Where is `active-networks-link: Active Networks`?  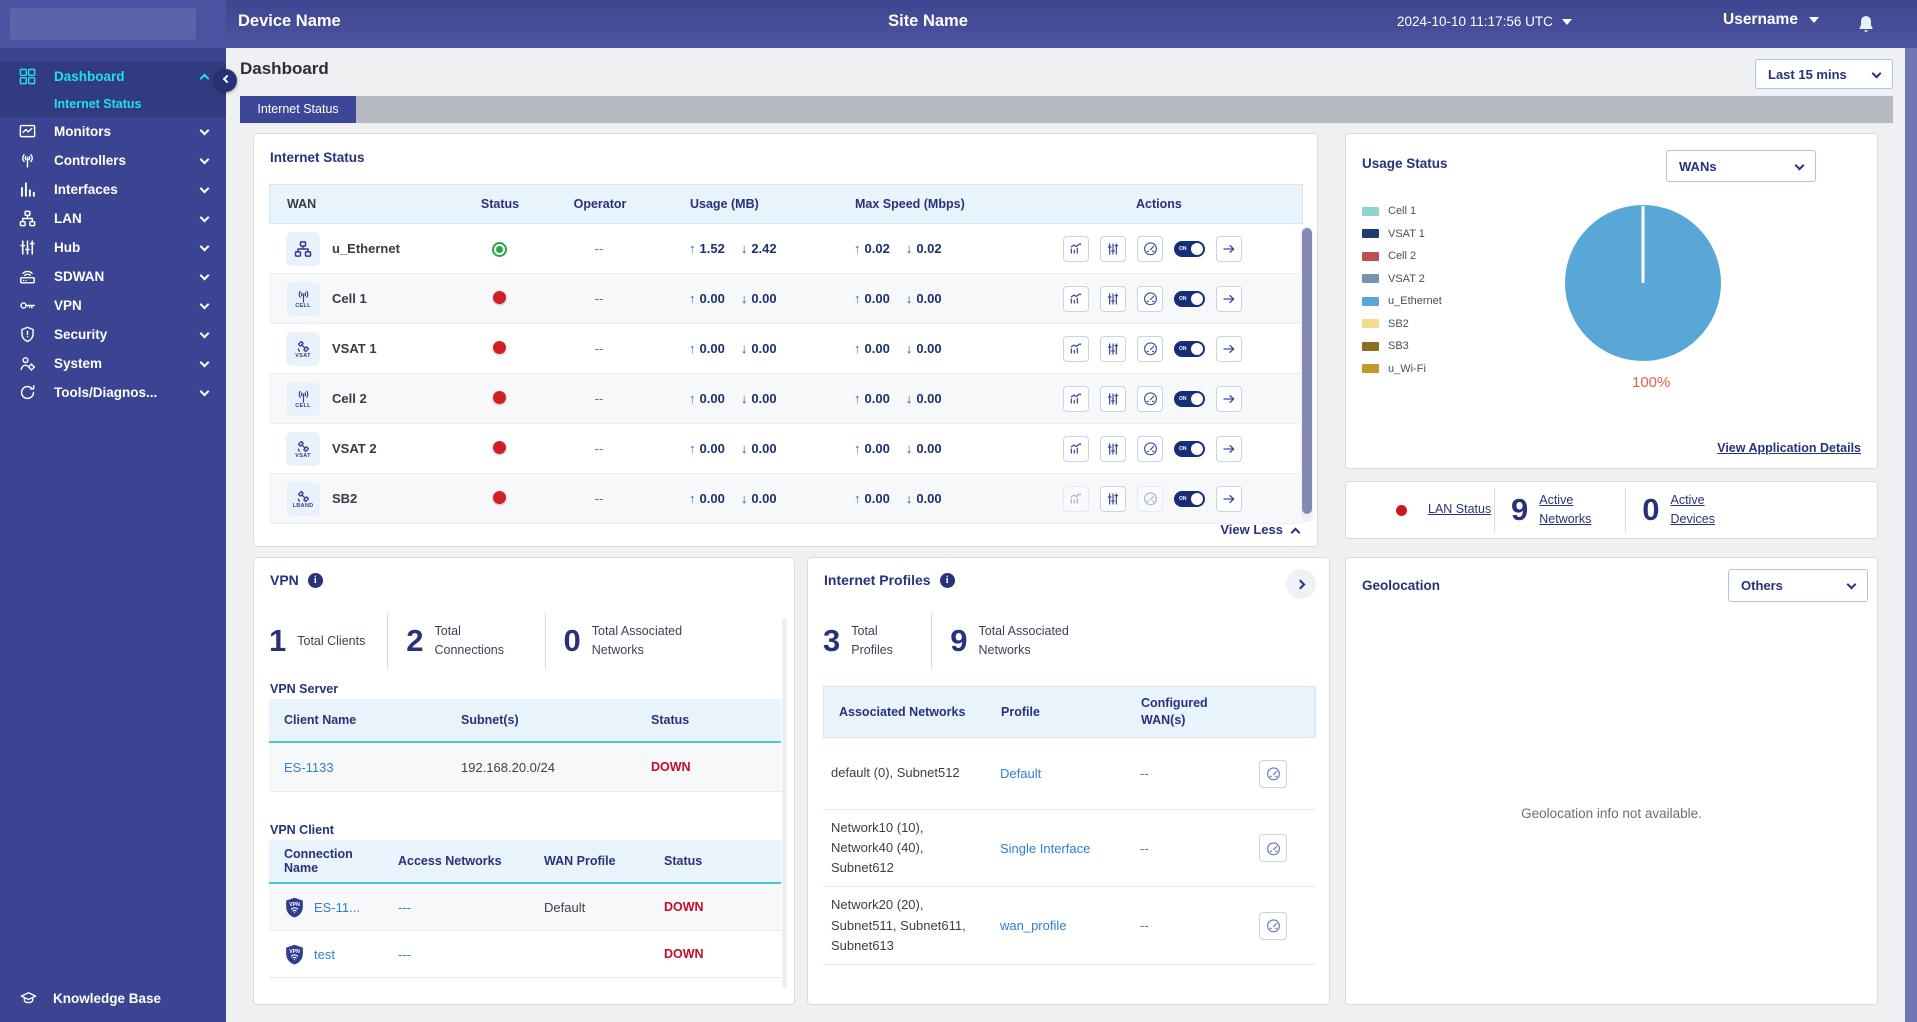
active-networks-link: Active Networks is located at coordinates (1574, 510).